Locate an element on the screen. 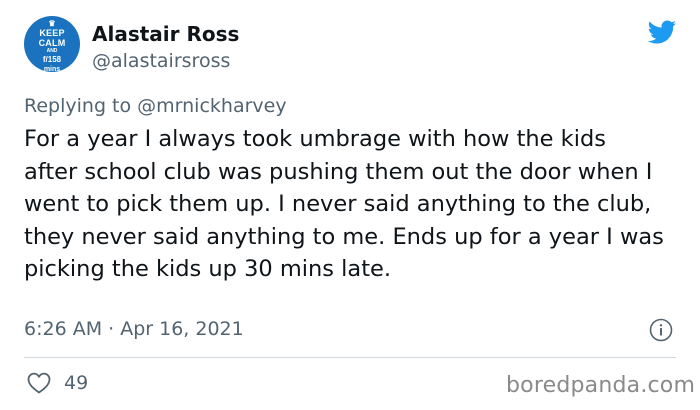 The image size is (700, 410). replying-to: Replying to @mrnickharvey is located at coordinates (155, 106).